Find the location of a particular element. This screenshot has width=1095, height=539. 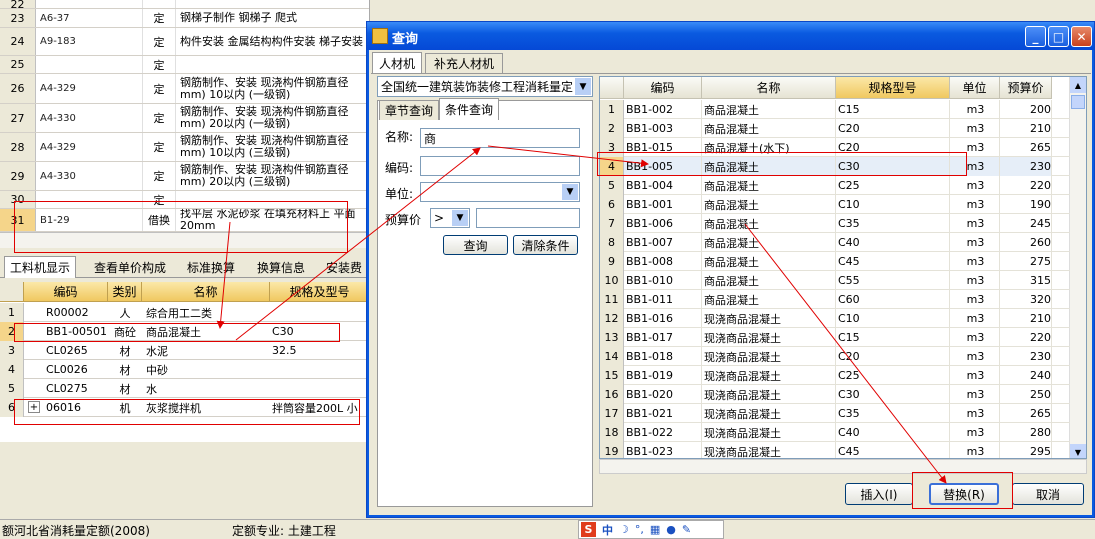

result-row: 5 BB1-004 商品混凝土 C25 m3 220 is located at coordinates (835, 185).